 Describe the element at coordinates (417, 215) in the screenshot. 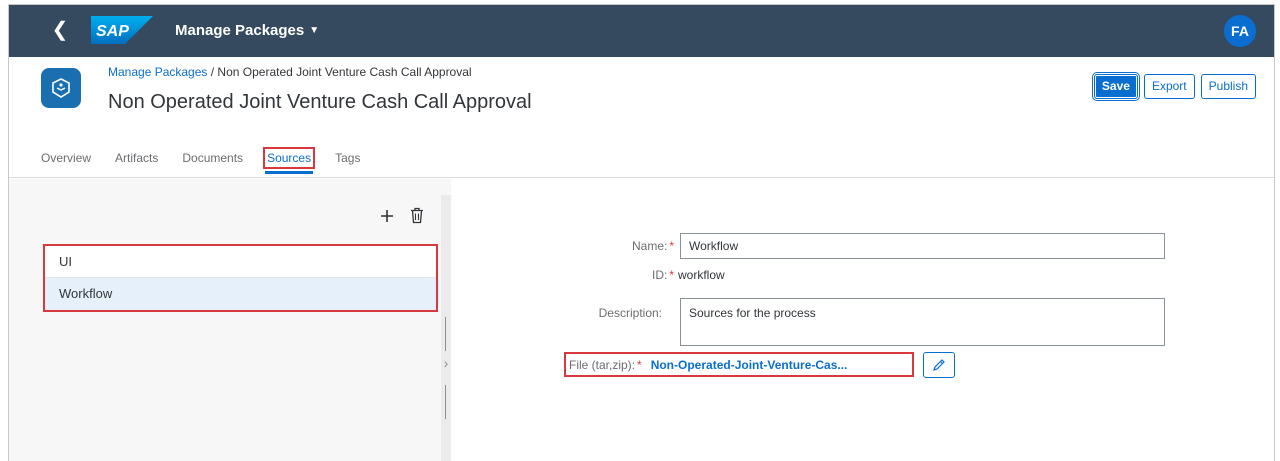

I see `trash-icon` at that location.